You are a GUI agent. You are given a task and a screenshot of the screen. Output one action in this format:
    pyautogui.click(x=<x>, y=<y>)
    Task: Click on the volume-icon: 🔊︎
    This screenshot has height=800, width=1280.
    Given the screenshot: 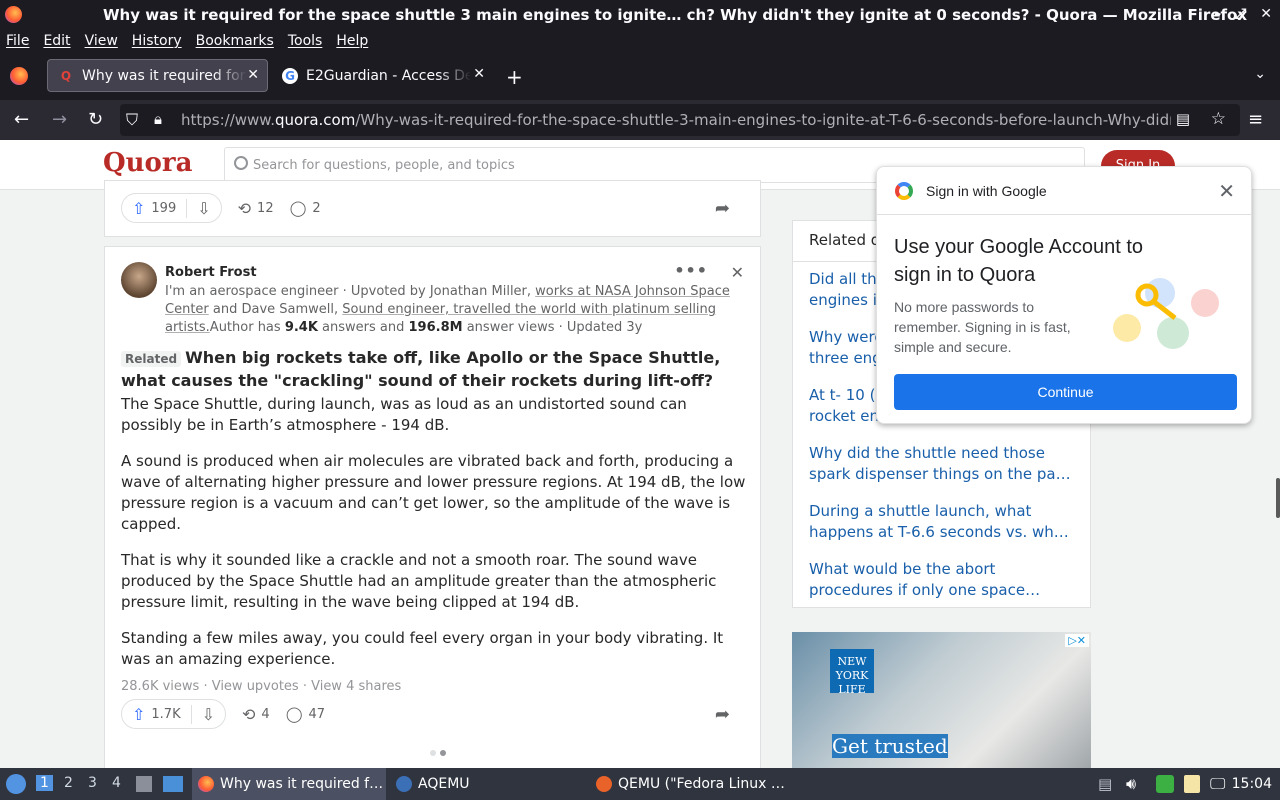 What is the action you would take?
    pyautogui.click(x=1131, y=784)
    